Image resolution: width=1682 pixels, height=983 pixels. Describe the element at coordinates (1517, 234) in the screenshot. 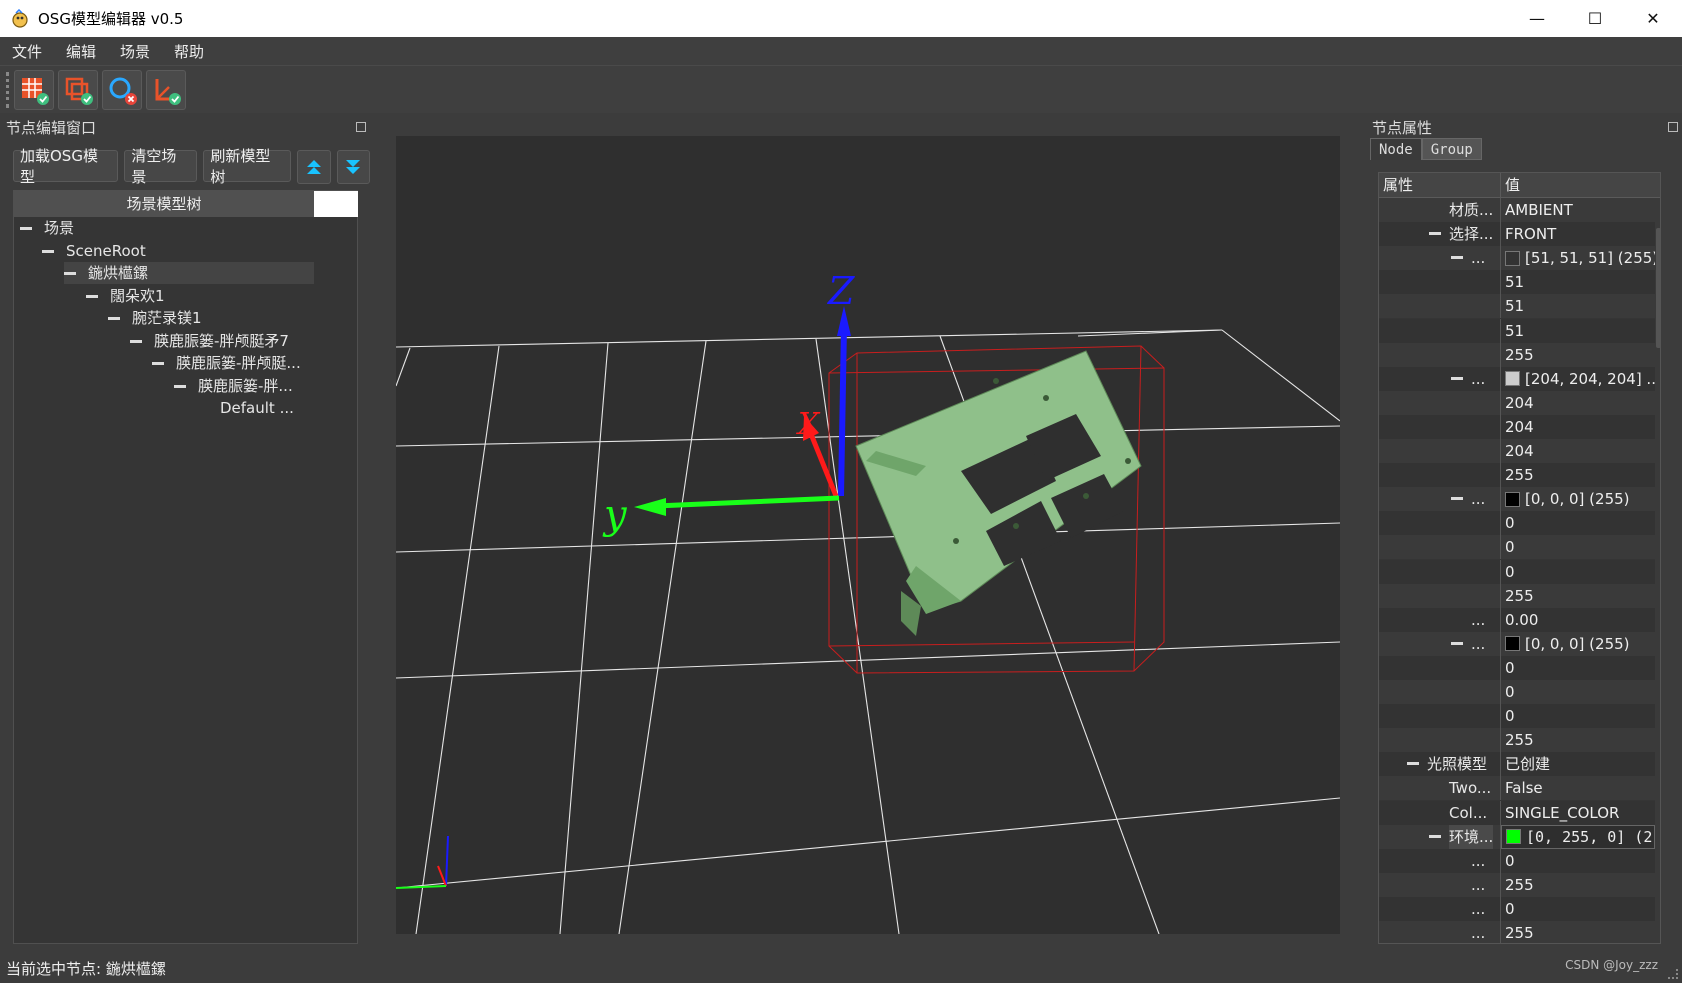

I see `property-row: 选择... FRONT` at that location.